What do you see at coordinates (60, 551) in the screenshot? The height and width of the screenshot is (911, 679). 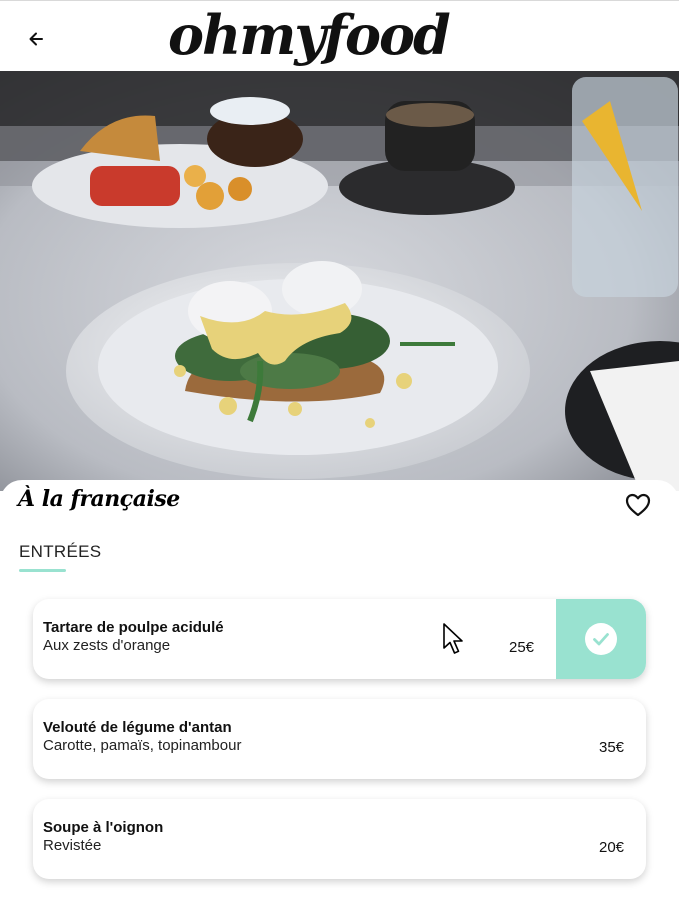 I see `section-title: ENTRÉES` at bounding box center [60, 551].